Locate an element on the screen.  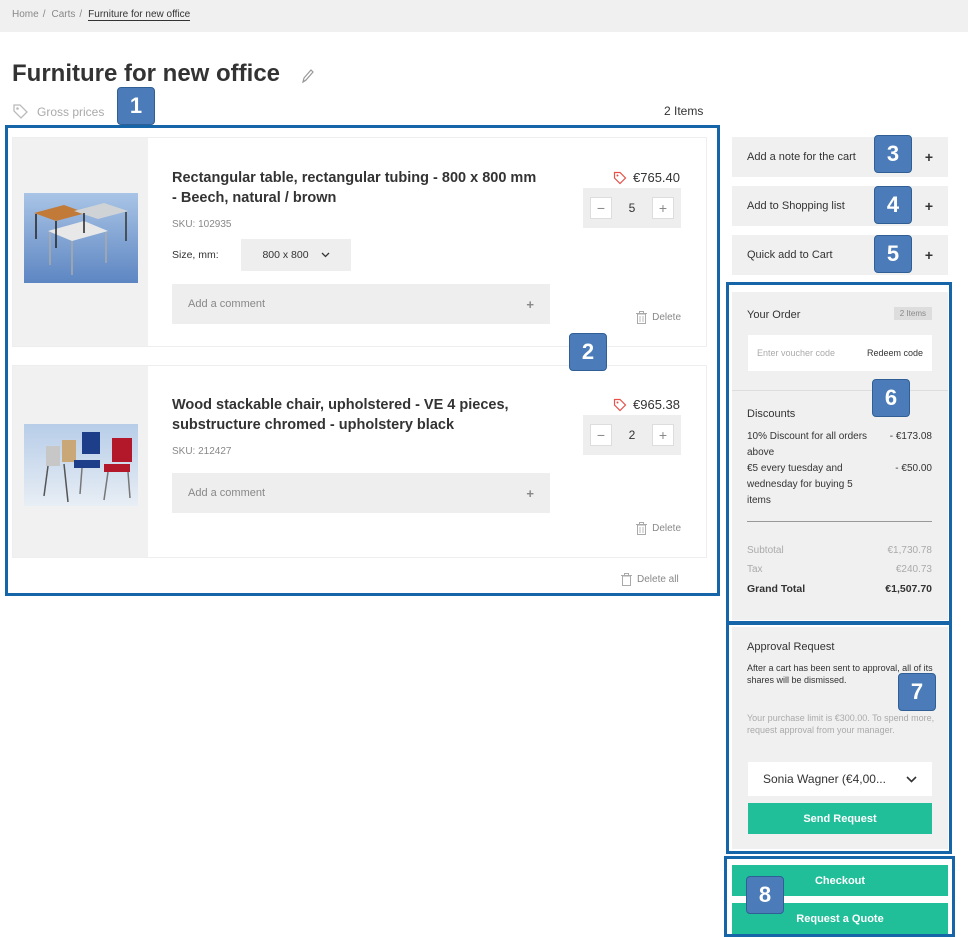
badge-6: 6 is located at coordinates (891, 398).